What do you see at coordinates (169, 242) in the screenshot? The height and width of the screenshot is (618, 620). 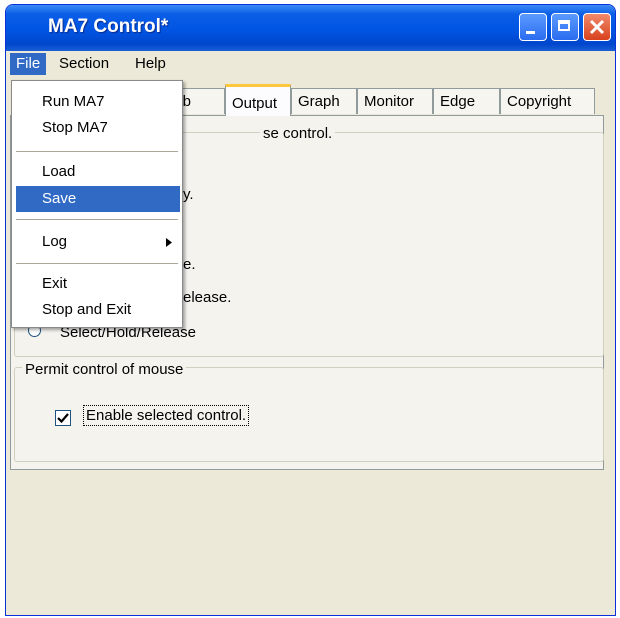 I see `submenu-arrow-icon` at bounding box center [169, 242].